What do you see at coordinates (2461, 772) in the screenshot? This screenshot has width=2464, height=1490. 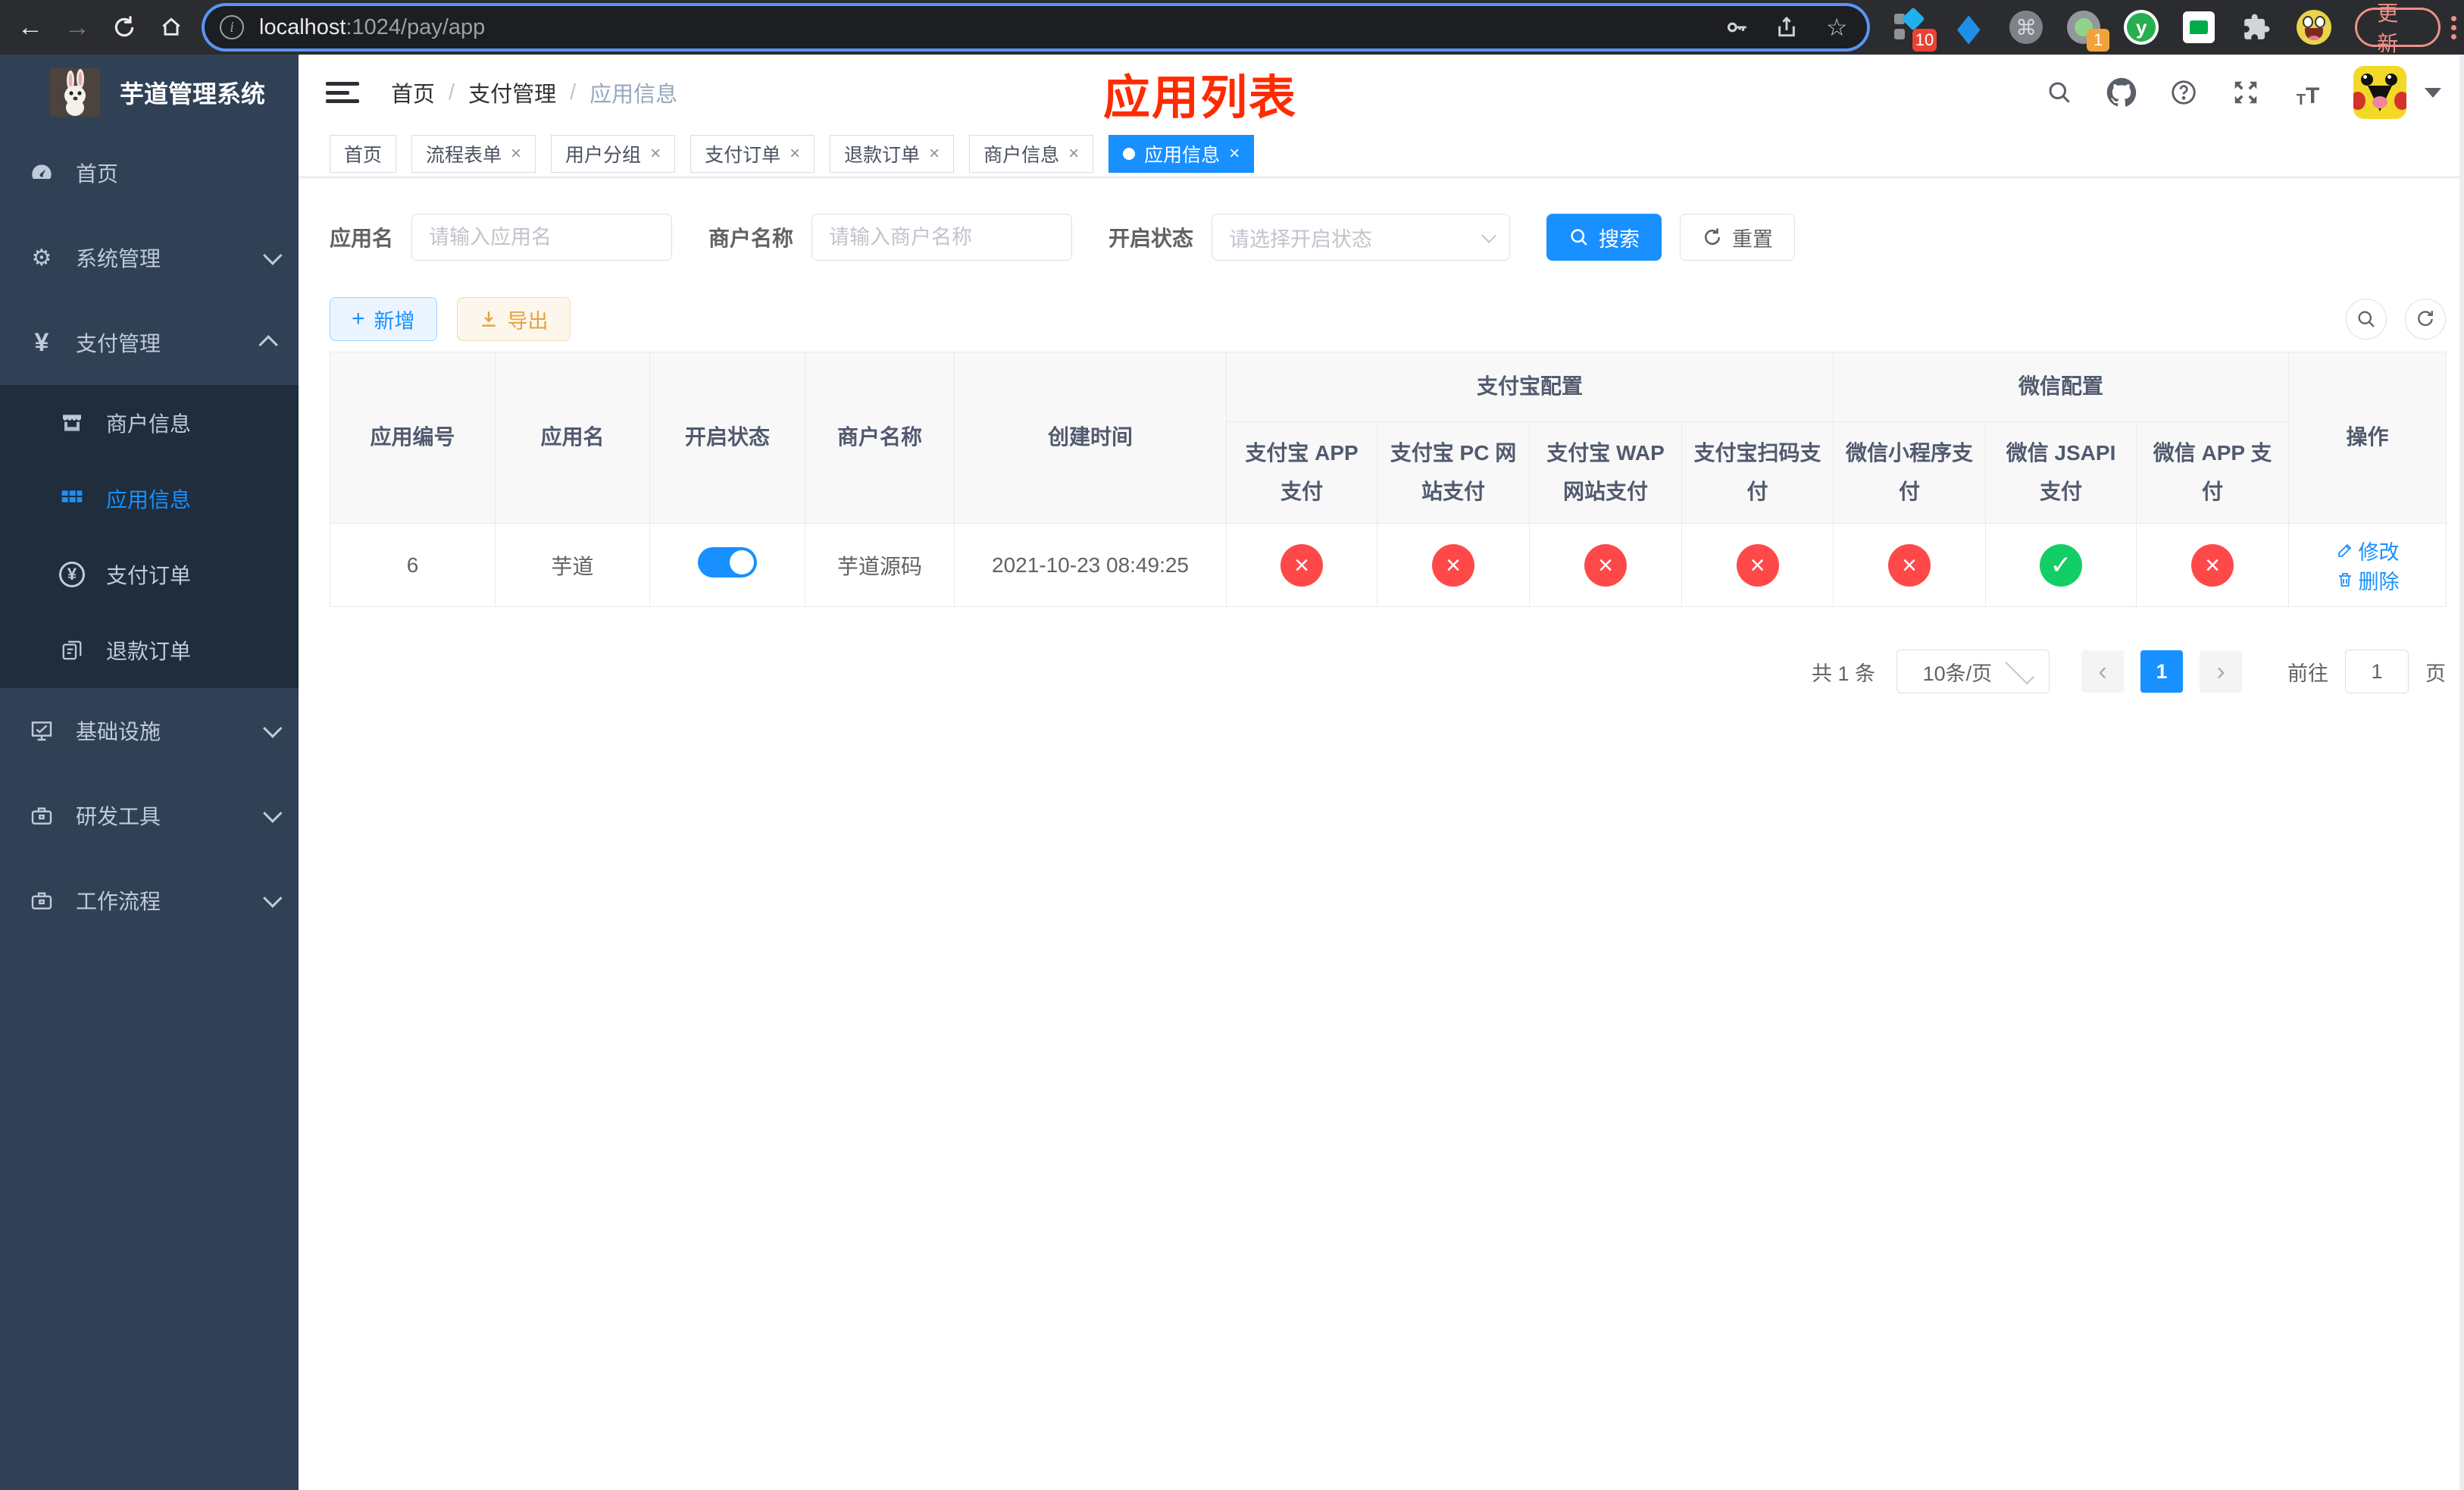 I see `page-scrollbar` at bounding box center [2461, 772].